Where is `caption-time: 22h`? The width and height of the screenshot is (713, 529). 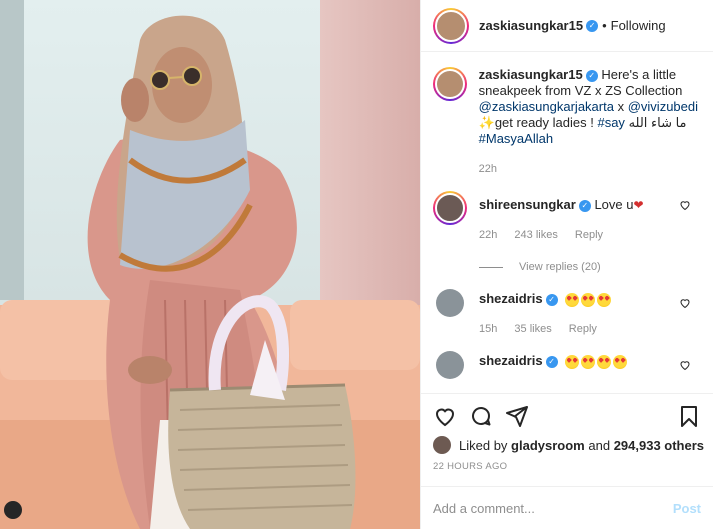 caption-time: 22h is located at coordinates (488, 169).